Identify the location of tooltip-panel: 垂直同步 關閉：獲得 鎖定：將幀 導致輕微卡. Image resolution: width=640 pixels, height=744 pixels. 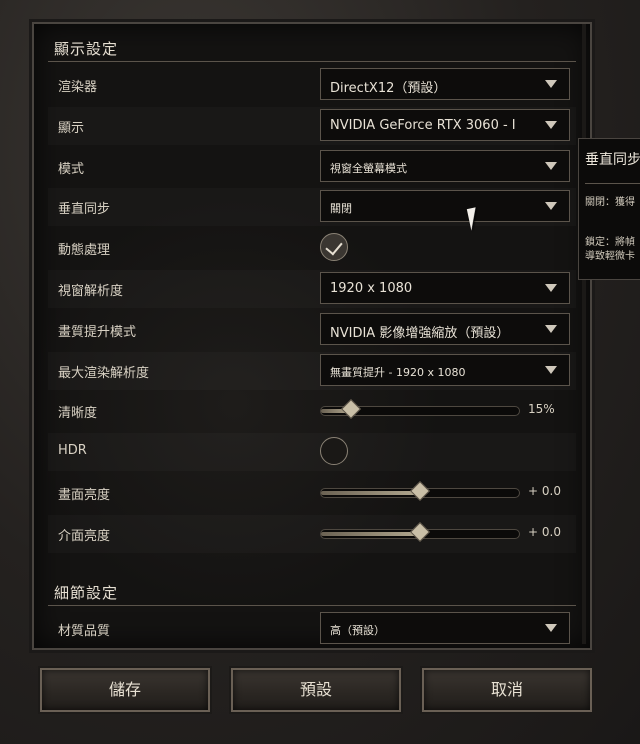
(609, 209).